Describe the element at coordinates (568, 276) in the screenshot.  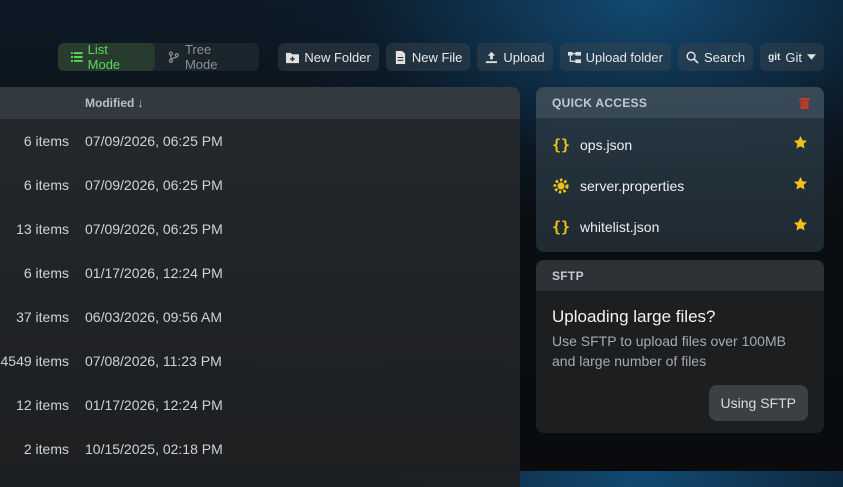
I see `sftp-title: SFTP` at that location.